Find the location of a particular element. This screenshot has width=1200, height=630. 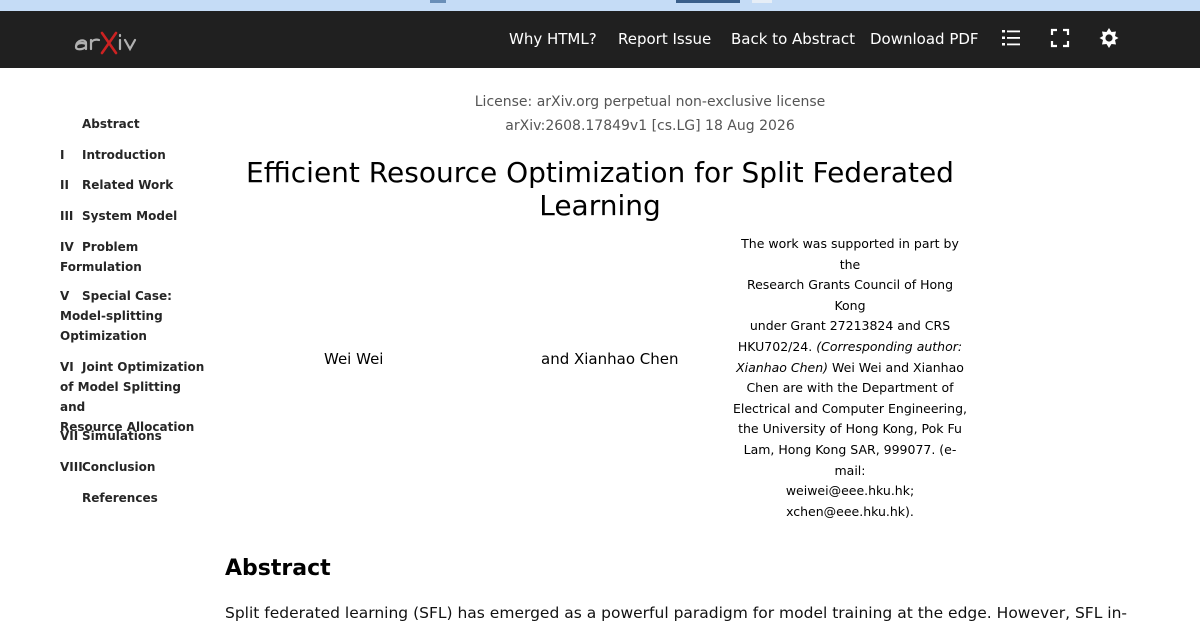

footnote-line: under Grant 27213824 and CRS is located at coordinates (850, 326).